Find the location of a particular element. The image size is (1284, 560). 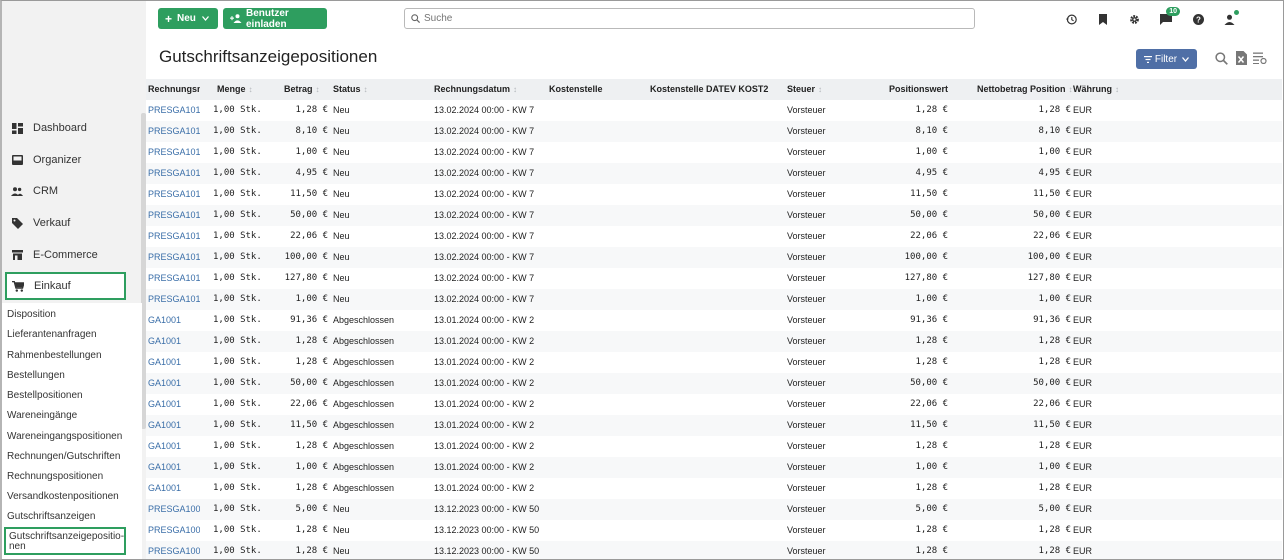

excel-export-icon is located at coordinates (1241, 58).